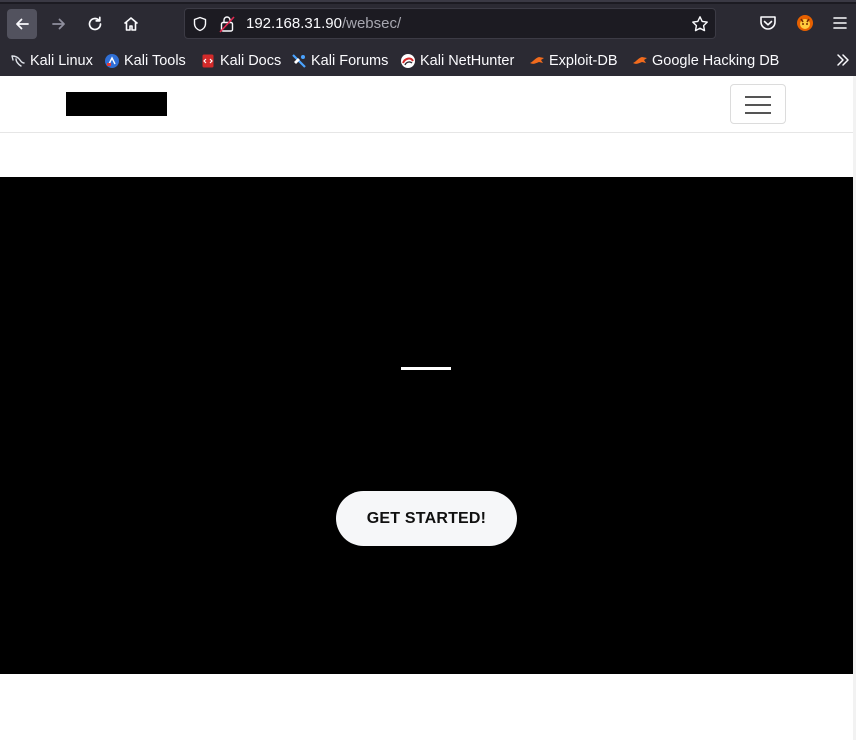 This screenshot has height=740, width=856. I want to click on bookmark-kali-docs: Kali Docs, so click(240, 61).